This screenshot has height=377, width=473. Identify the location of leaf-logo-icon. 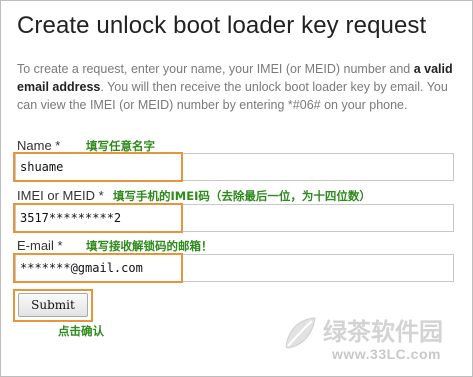
(300, 333).